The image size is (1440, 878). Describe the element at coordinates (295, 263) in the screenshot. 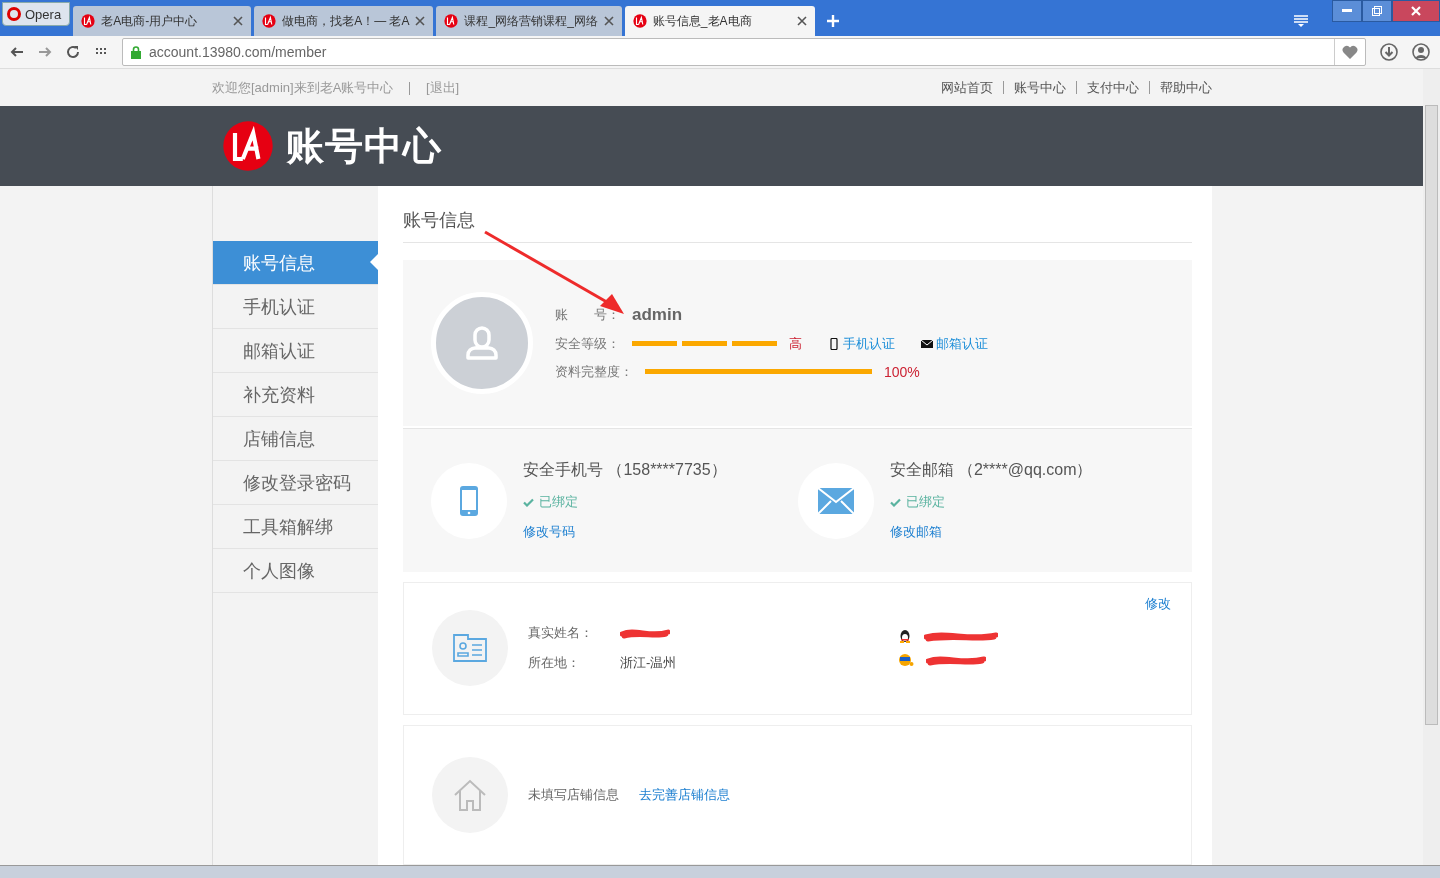

I see `sidebar-item: 账号信息` at that location.